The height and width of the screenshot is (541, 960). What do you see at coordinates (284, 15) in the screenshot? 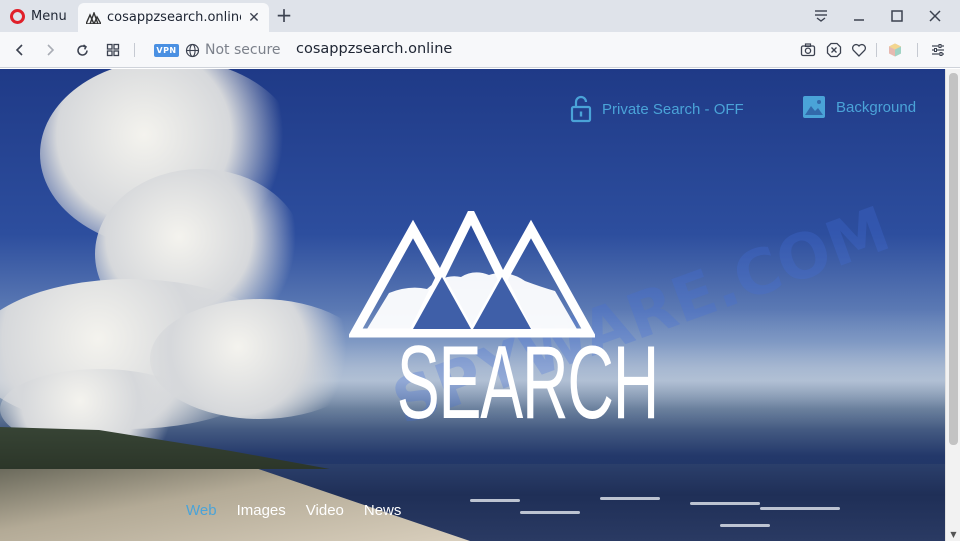
I see `plus-icon: +` at bounding box center [284, 15].